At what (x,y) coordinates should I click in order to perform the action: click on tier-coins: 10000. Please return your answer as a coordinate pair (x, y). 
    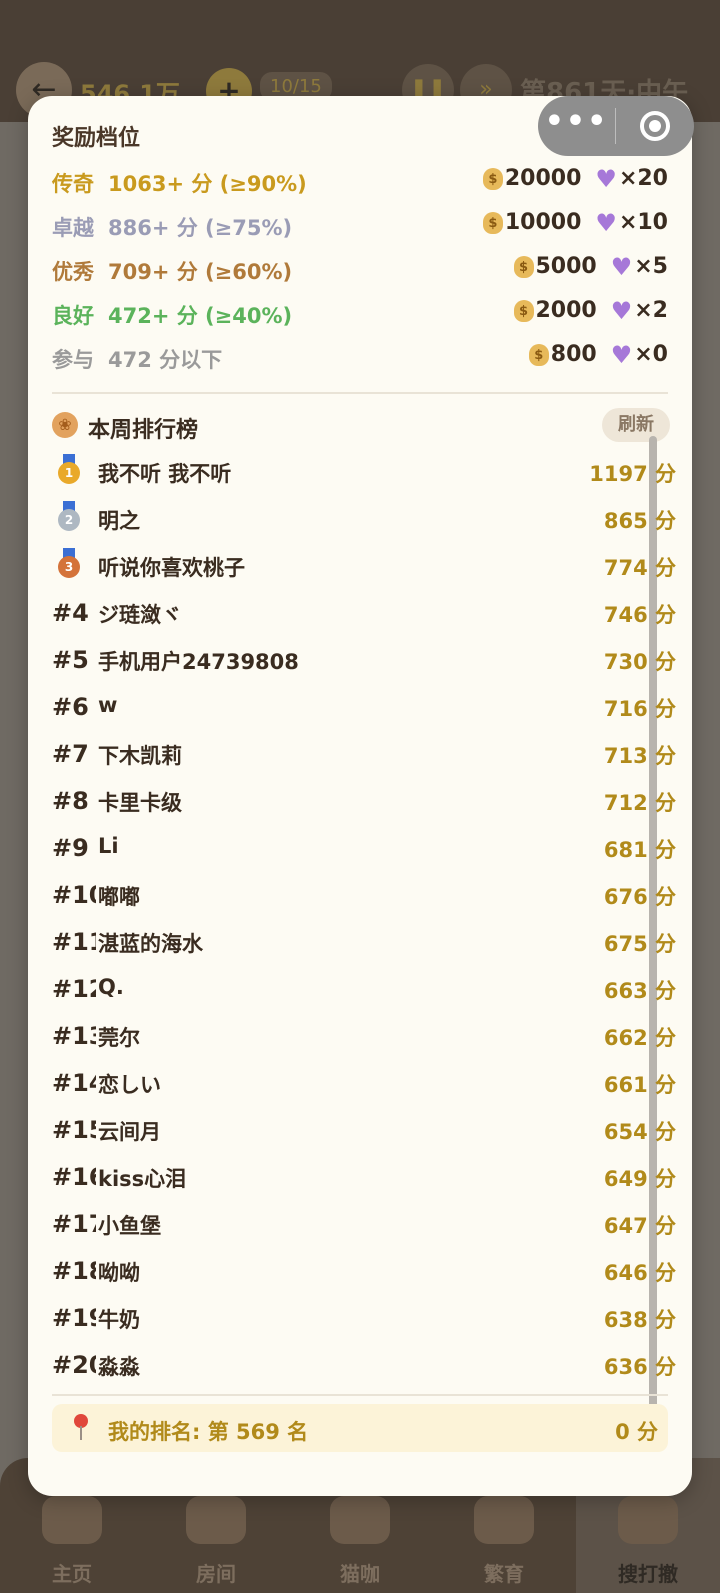
    Looking at the image, I should click on (543, 222).